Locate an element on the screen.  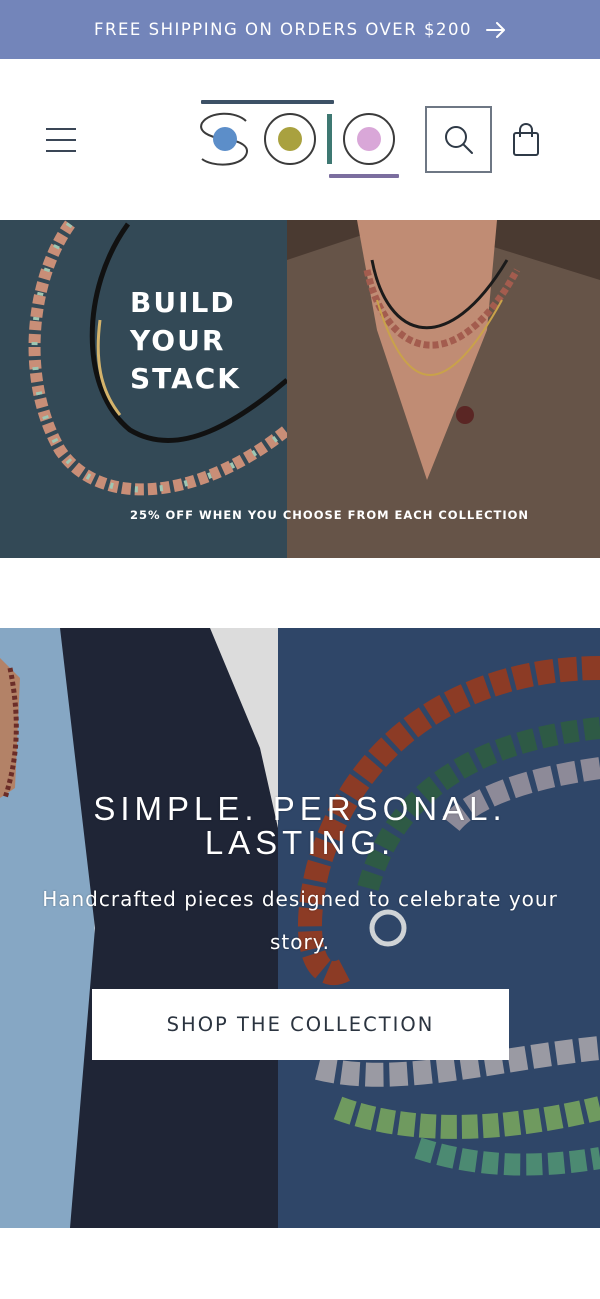
promo-title: BUILD YOUR STACK is located at coordinates (205, 341).